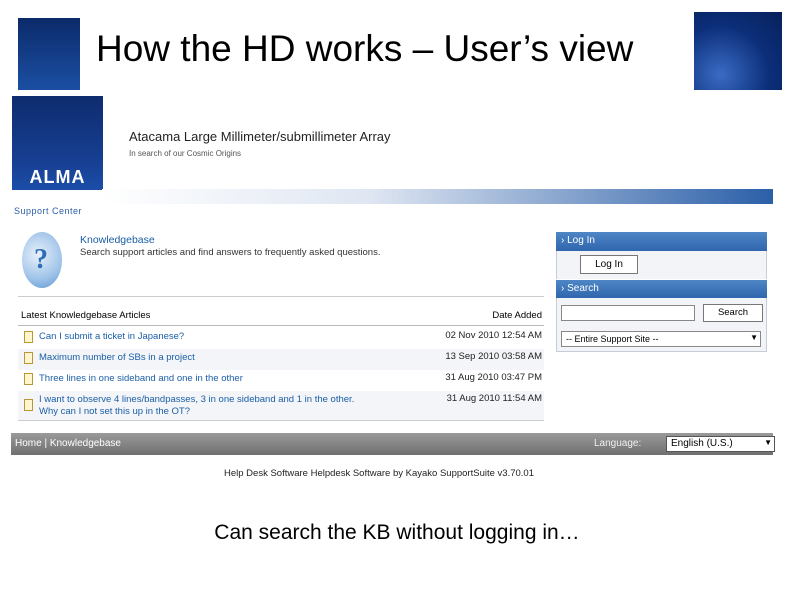 The image size is (794, 595). Describe the element at coordinates (517, 315) in the screenshot. I see `column-header-date: Date Added` at that location.